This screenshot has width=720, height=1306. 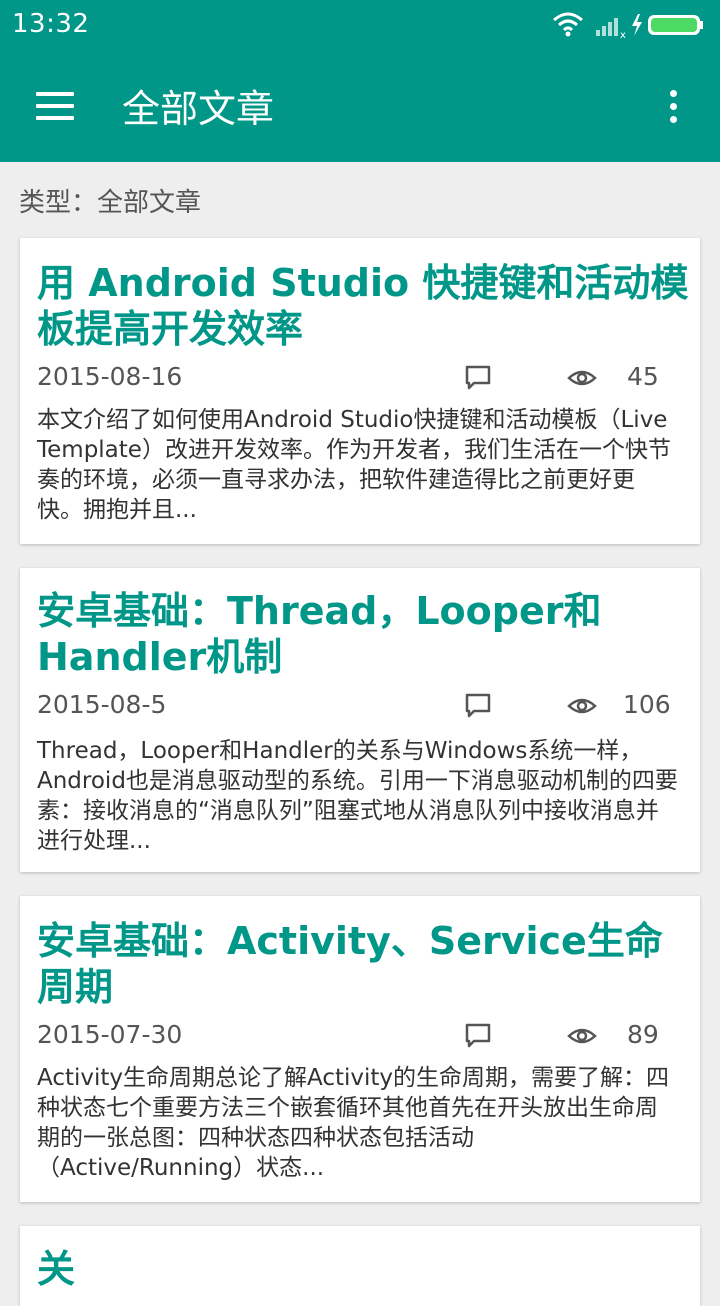 What do you see at coordinates (364, 634) in the screenshot?
I see `article-title: 安卓基础：Thread，Looper和Handler机制` at bounding box center [364, 634].